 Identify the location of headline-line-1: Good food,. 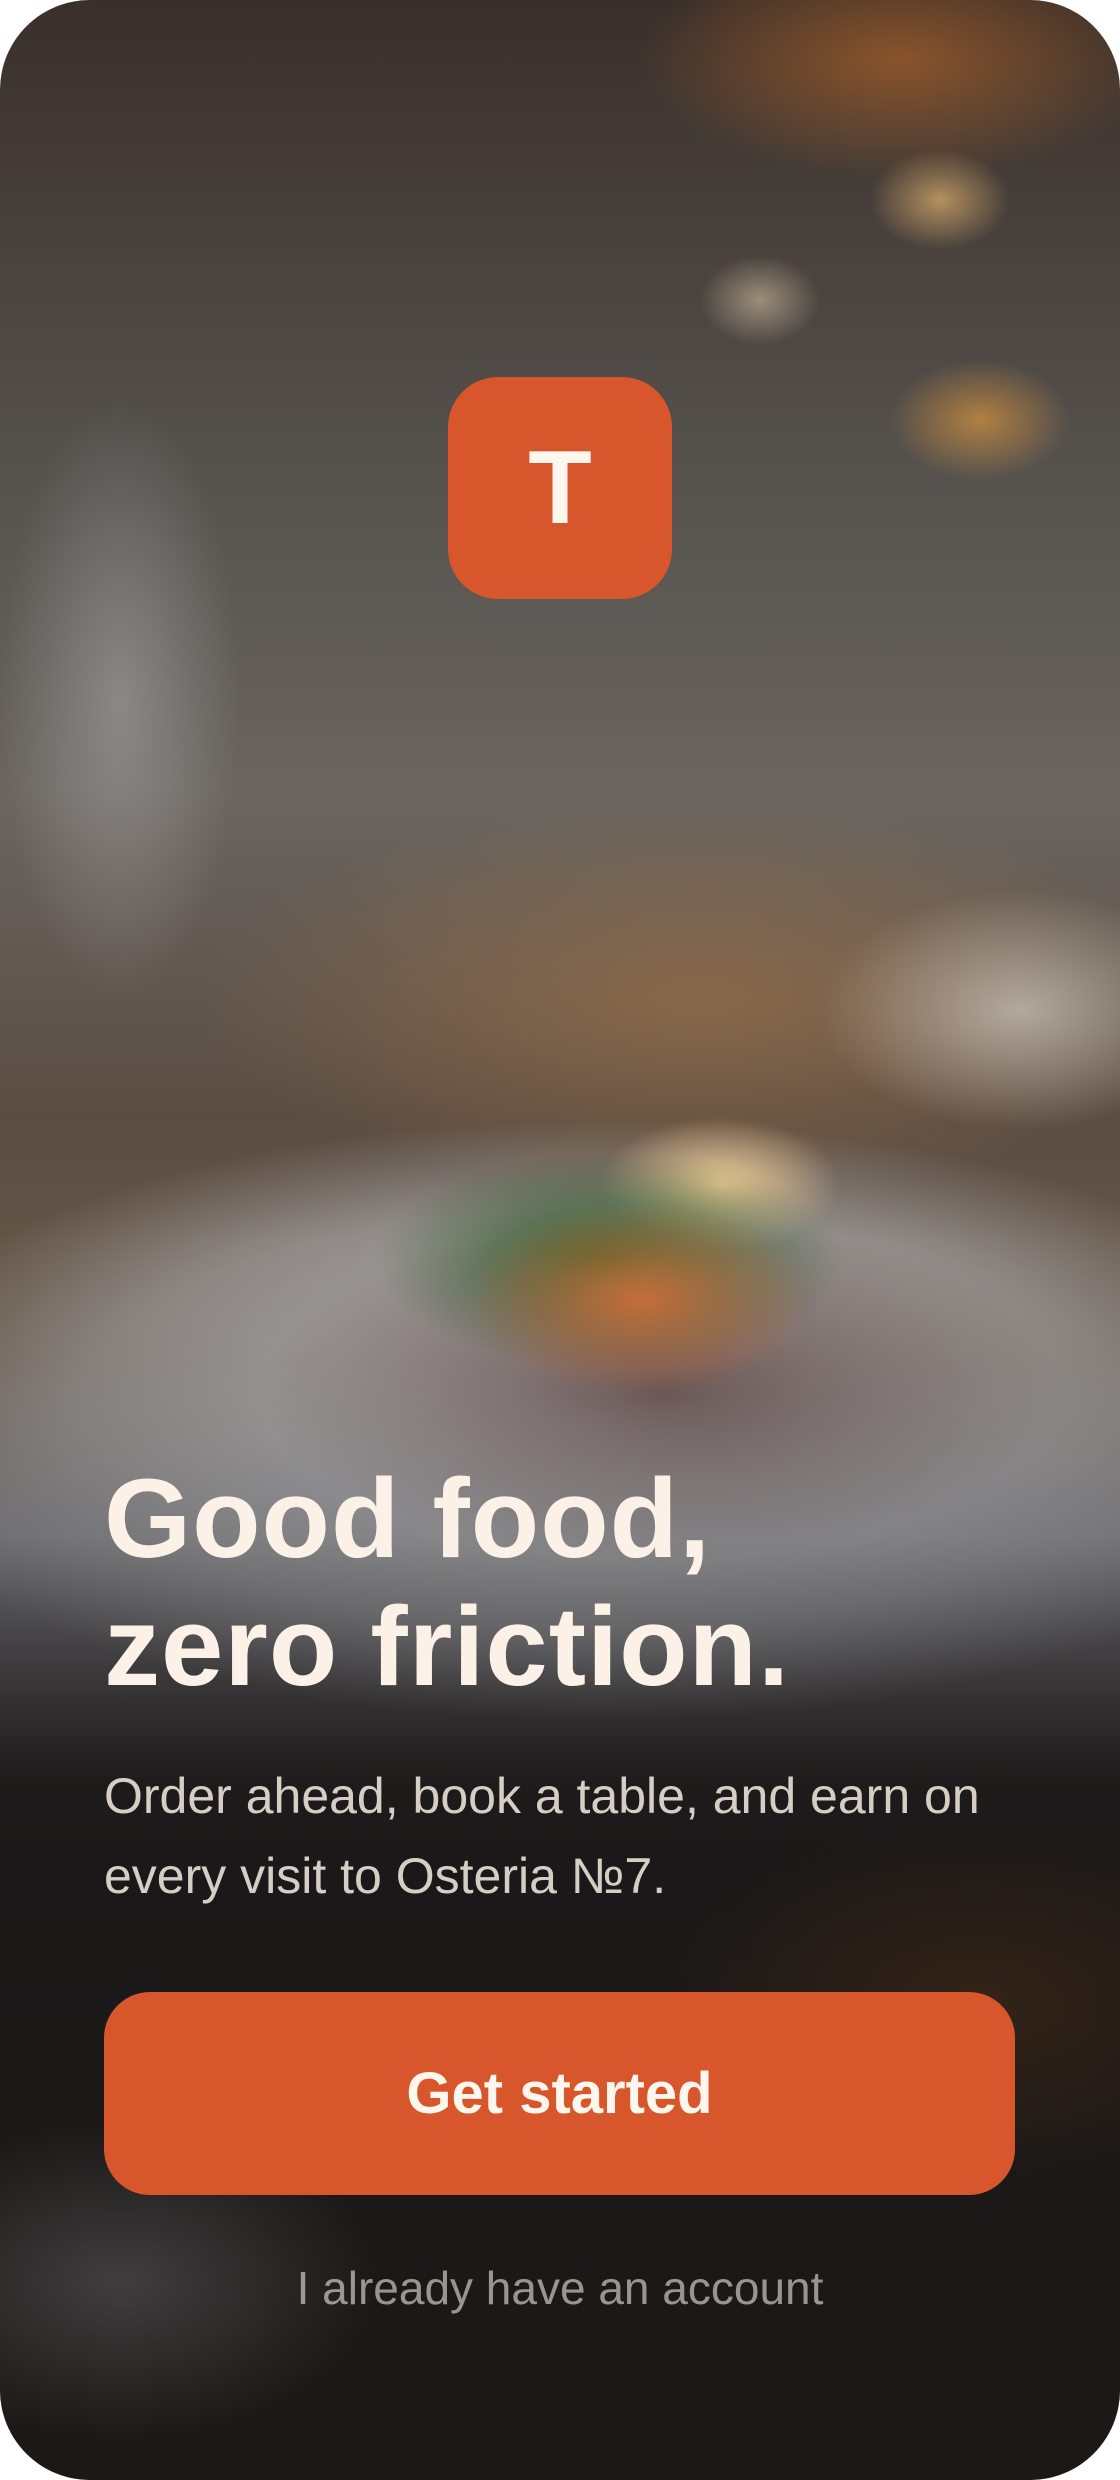
(408, 1518).